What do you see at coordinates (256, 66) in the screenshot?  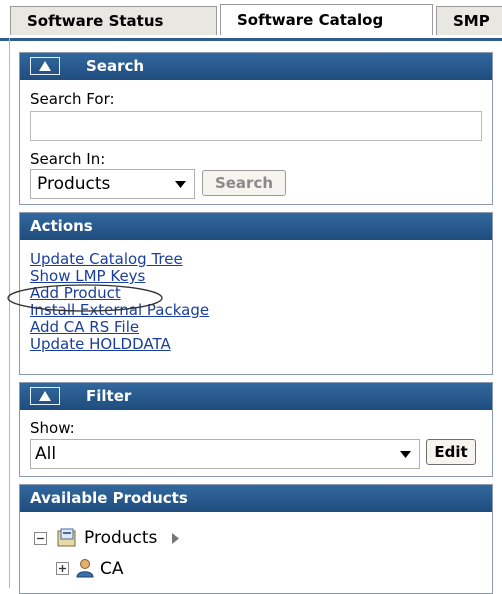 I see `search-panel-header: Search` at bounding box center [256, 66].